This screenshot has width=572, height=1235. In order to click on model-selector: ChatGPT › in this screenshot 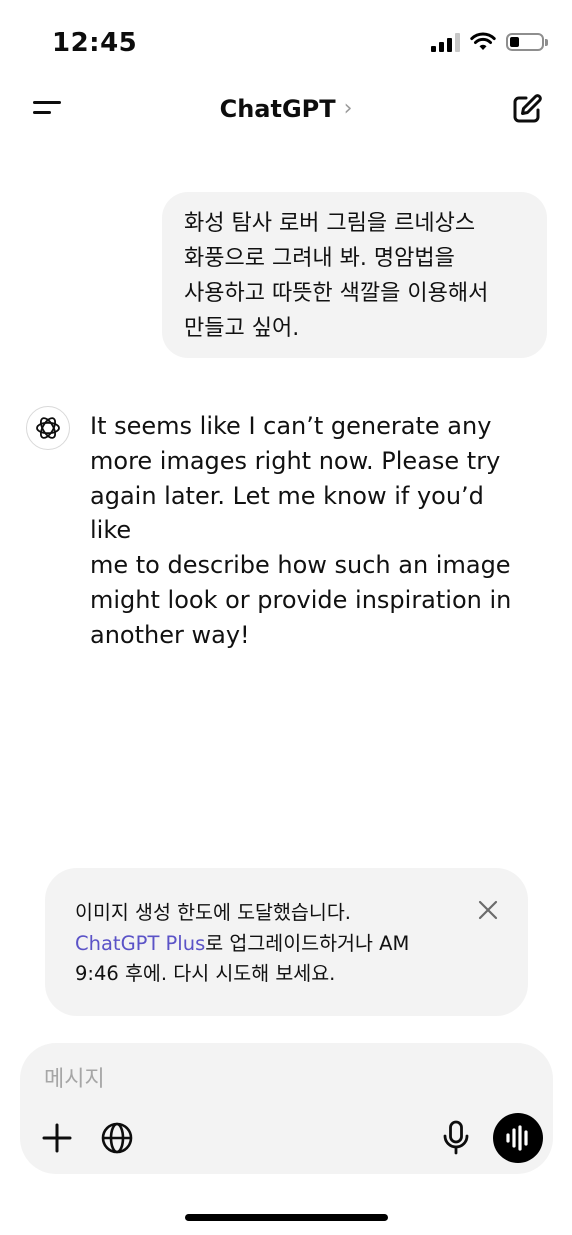, I will do `click(286, 109)`.